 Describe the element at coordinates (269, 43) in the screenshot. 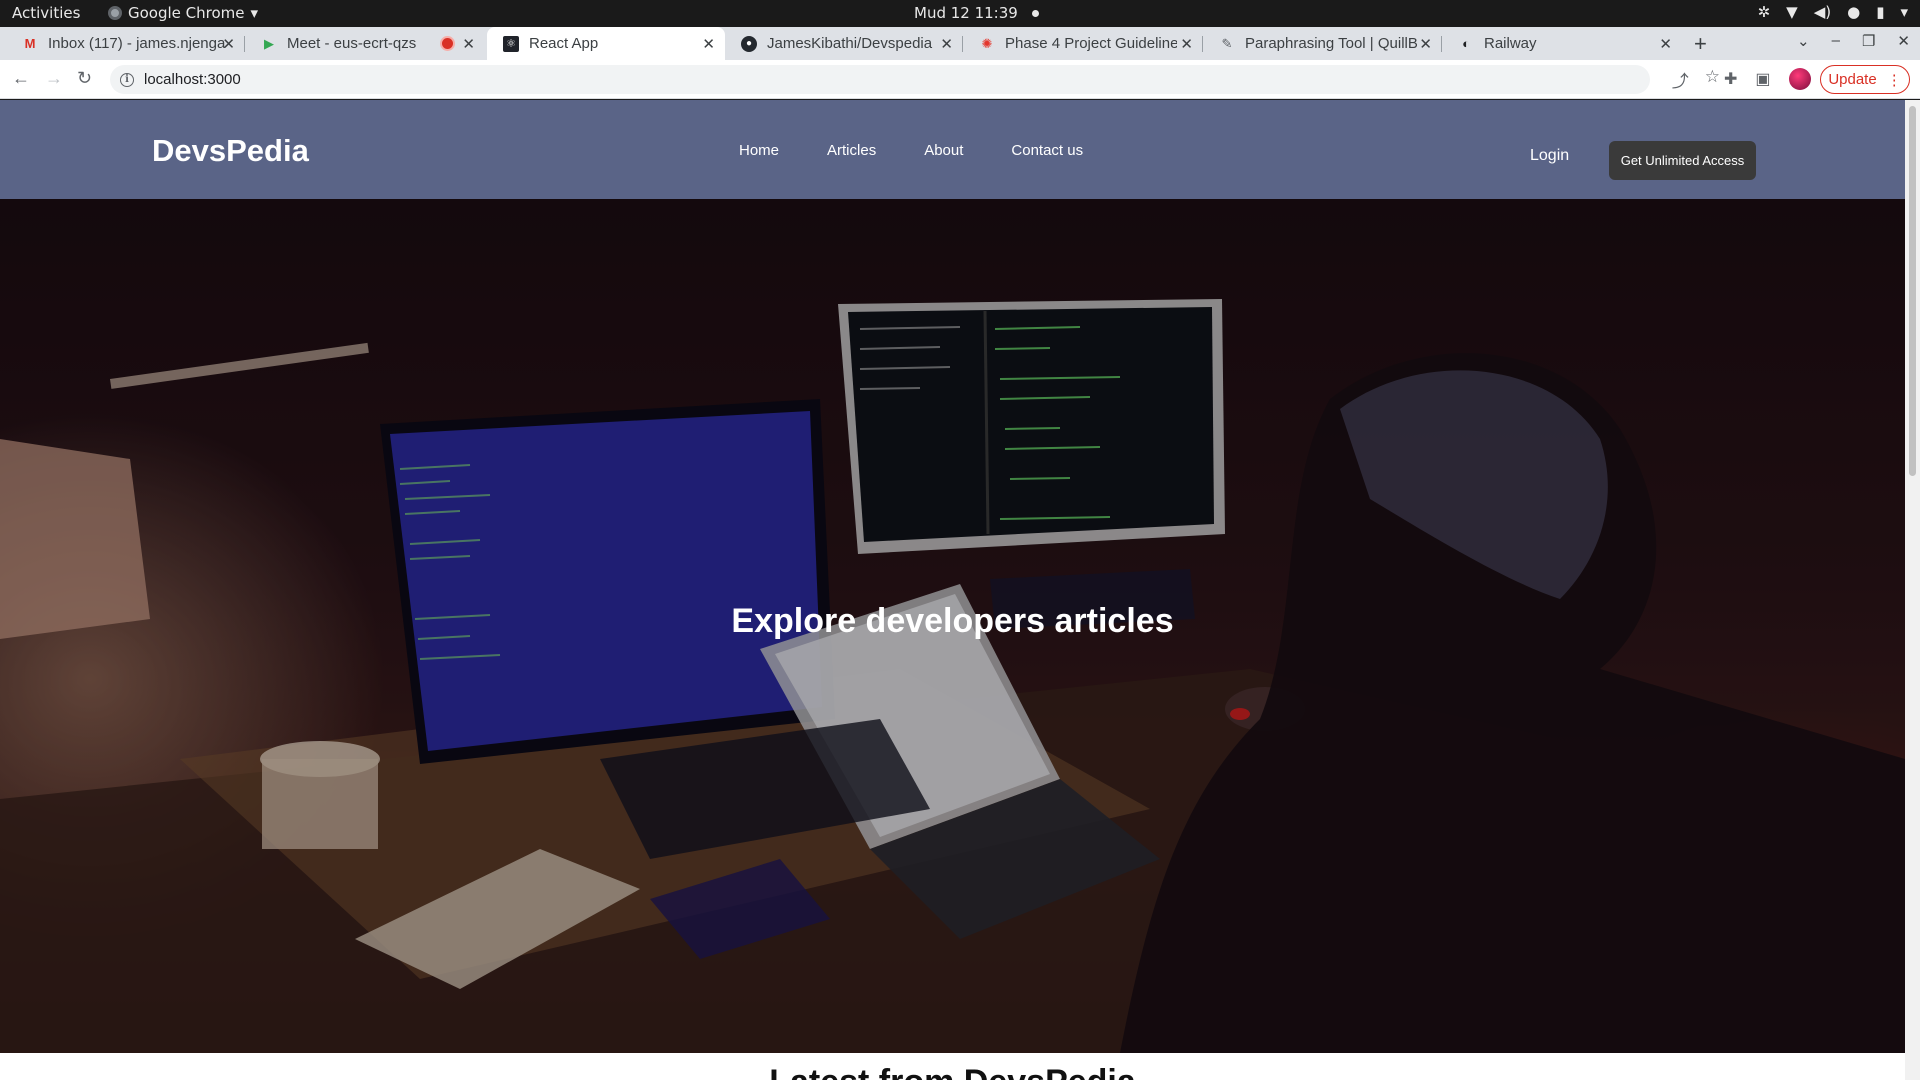

I see `meet-icon: ▶` at that location.